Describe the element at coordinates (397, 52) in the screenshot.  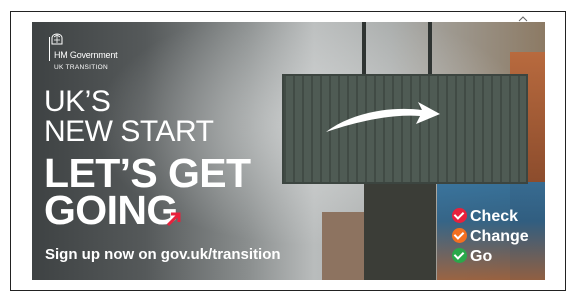
I see `crane-mast` at that location.